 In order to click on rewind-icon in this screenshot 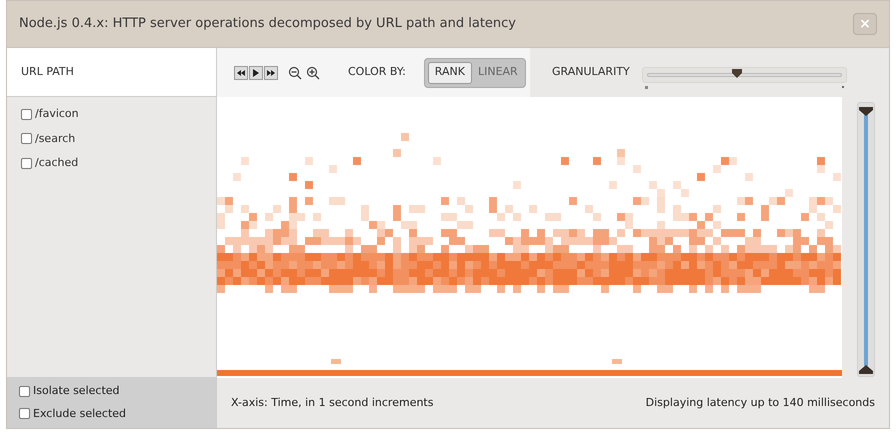, I will do `click(241, 73)`.